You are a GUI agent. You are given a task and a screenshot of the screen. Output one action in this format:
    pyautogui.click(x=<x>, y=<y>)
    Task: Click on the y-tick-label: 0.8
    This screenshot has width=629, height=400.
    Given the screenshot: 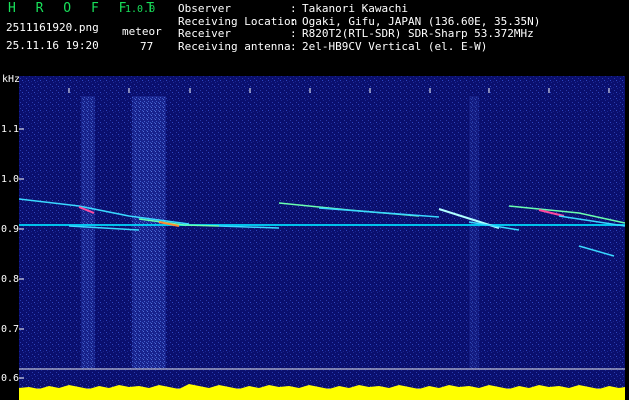 What is the action you would take?
    pyautogui.click(x=10, y=279)
    